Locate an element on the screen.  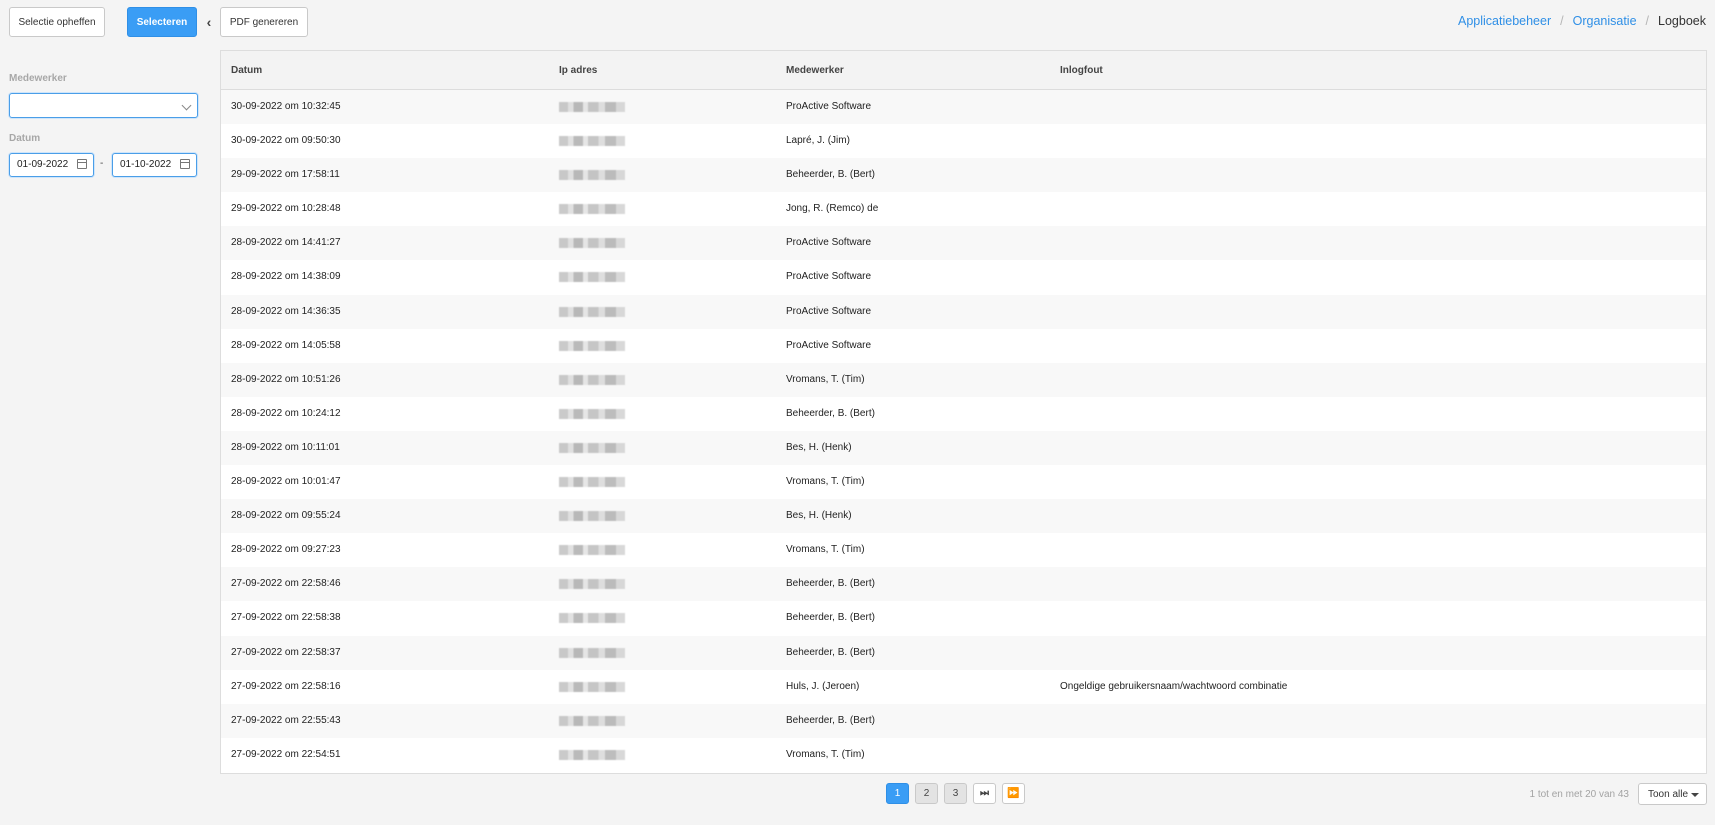
employee-filter-label: Medewerker is located at coordinates (38, 78).